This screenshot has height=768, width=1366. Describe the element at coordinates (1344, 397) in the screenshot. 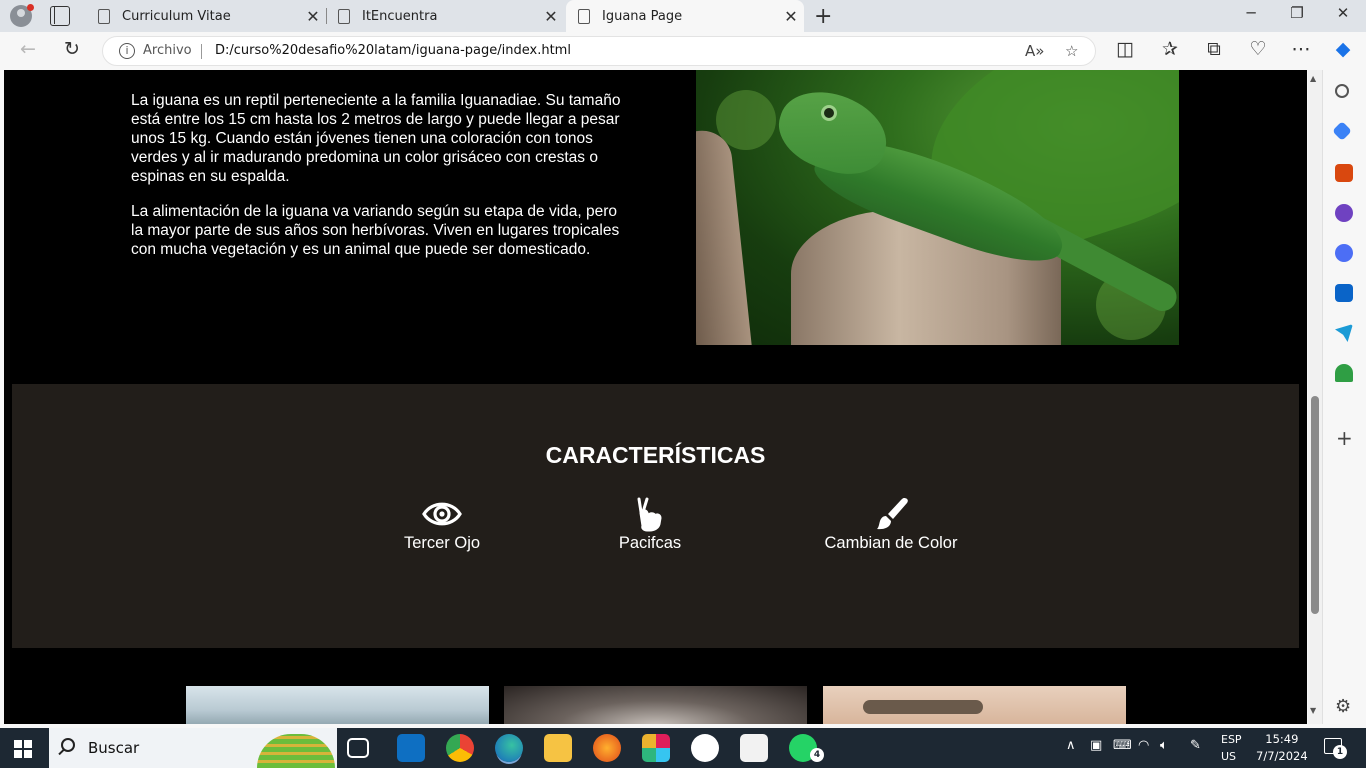

I see `edge-sidebar: + ⚙` at that location.